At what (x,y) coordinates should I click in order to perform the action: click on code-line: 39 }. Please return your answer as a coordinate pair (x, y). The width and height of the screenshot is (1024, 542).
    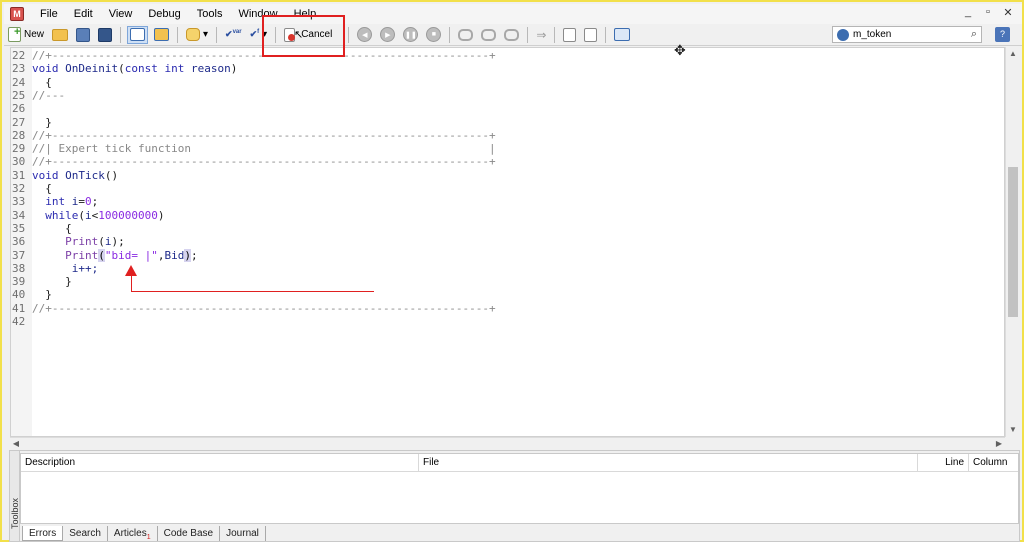
    Looking at the image, I should click on (41, 281).